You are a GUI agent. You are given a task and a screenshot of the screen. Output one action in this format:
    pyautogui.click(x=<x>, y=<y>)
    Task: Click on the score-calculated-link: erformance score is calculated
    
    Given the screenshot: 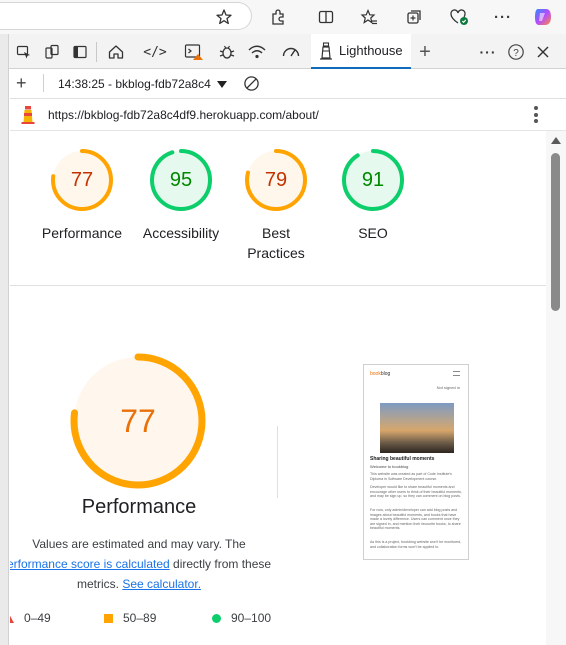 What is the action you would take?
    pyautogui.click(x=90, y=564)
    